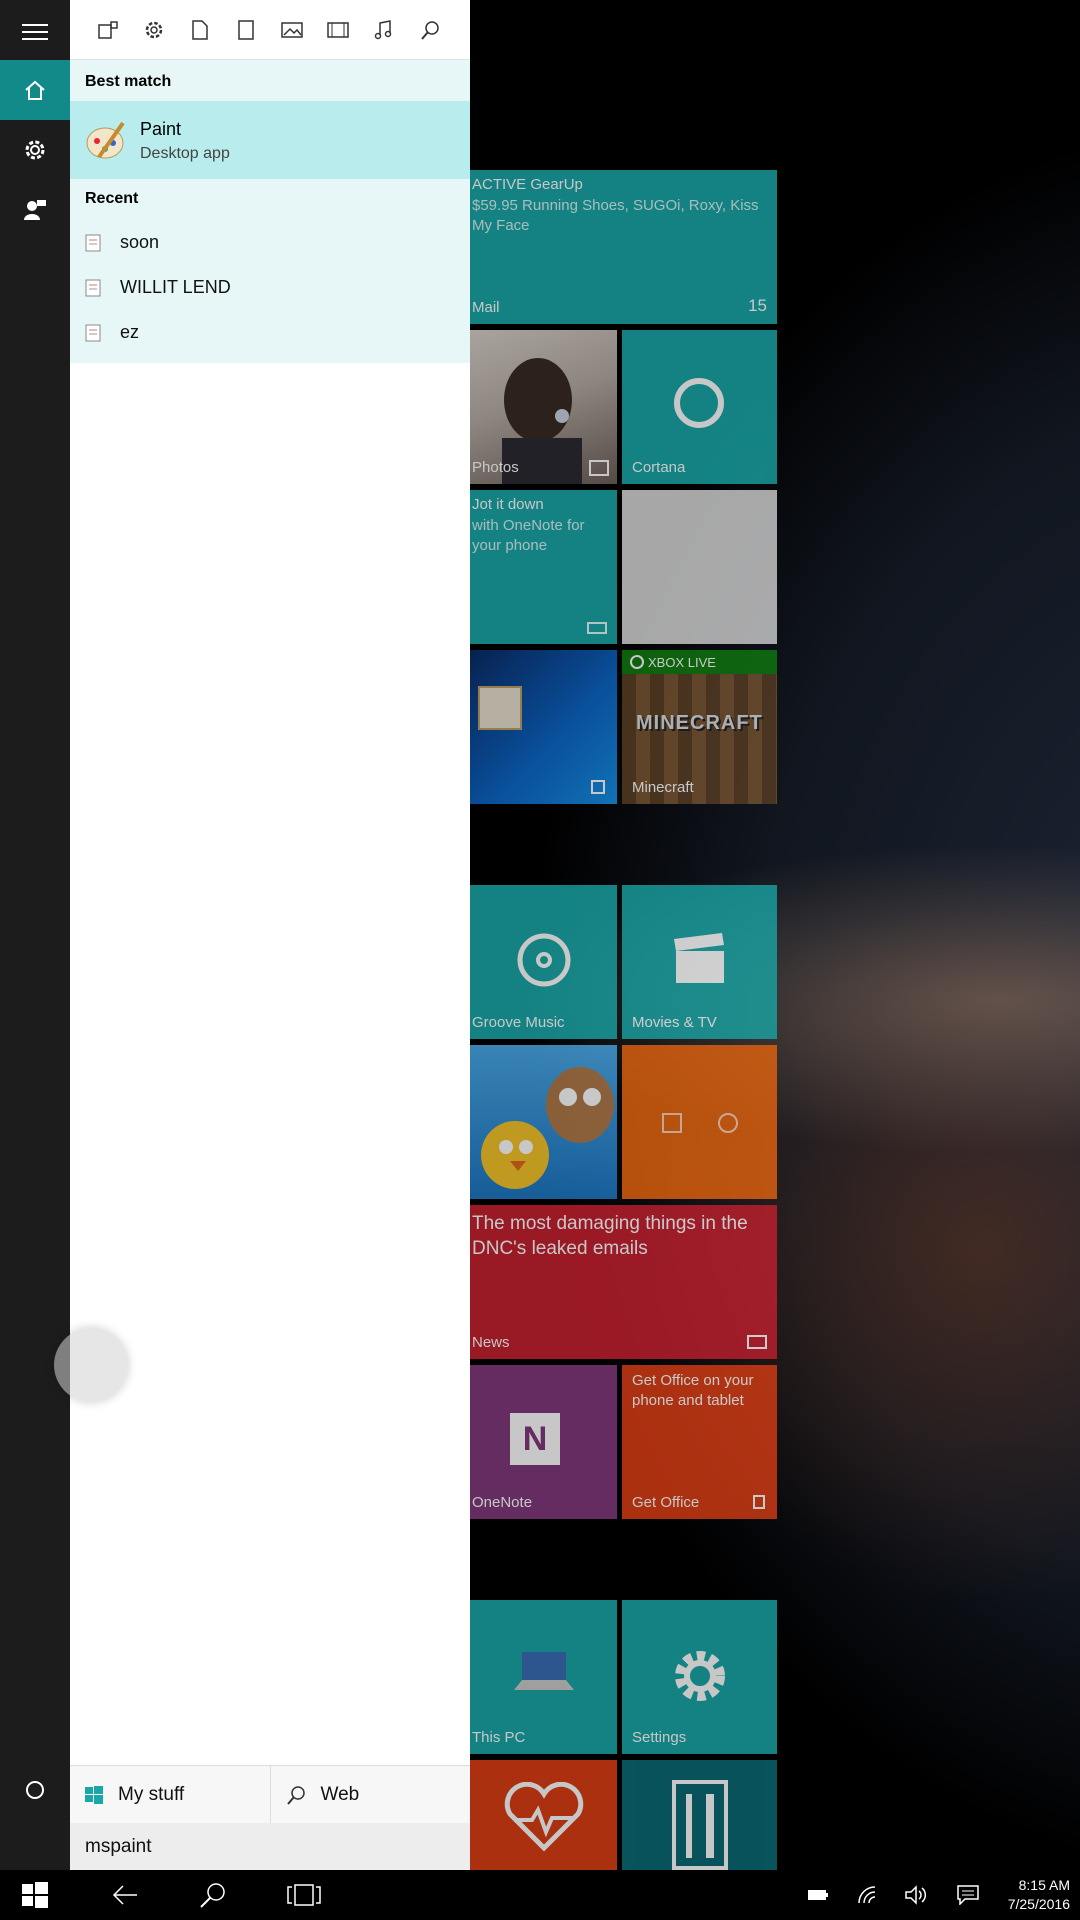 The width and height of the screenshot is (1080, 1920). Describe the element at coordinates (543, 1677) in the screenshot. I see `tile-this-pc: This PC` at that location.